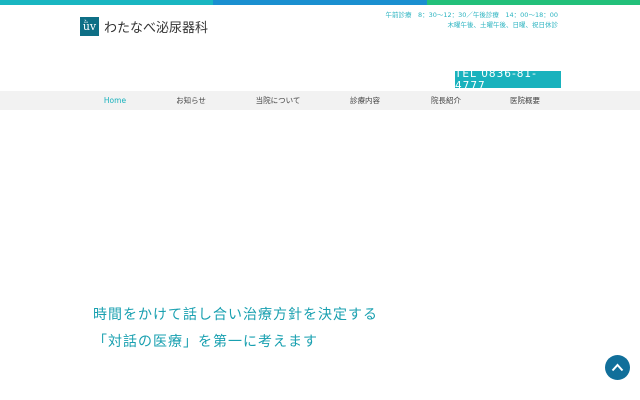 Image resolution: width=640 pixels, height=400 pixels. I want to click on nav-about: 当院について, so click(278, 100).